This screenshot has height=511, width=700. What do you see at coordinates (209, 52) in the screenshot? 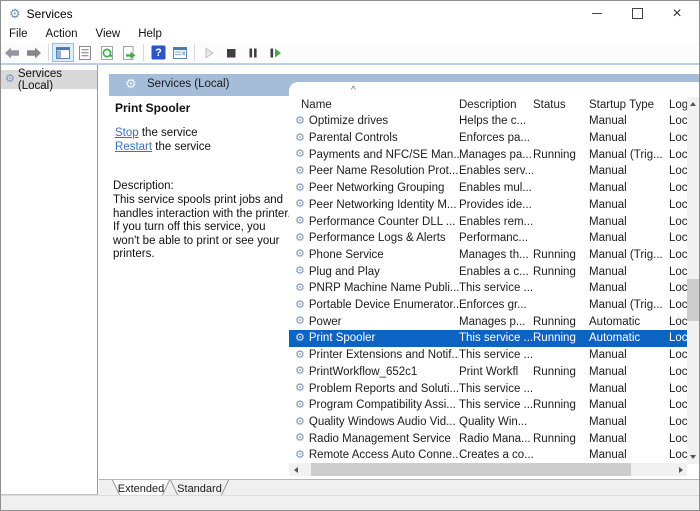
I see `start-service-button` at bounding box center [209, 52].